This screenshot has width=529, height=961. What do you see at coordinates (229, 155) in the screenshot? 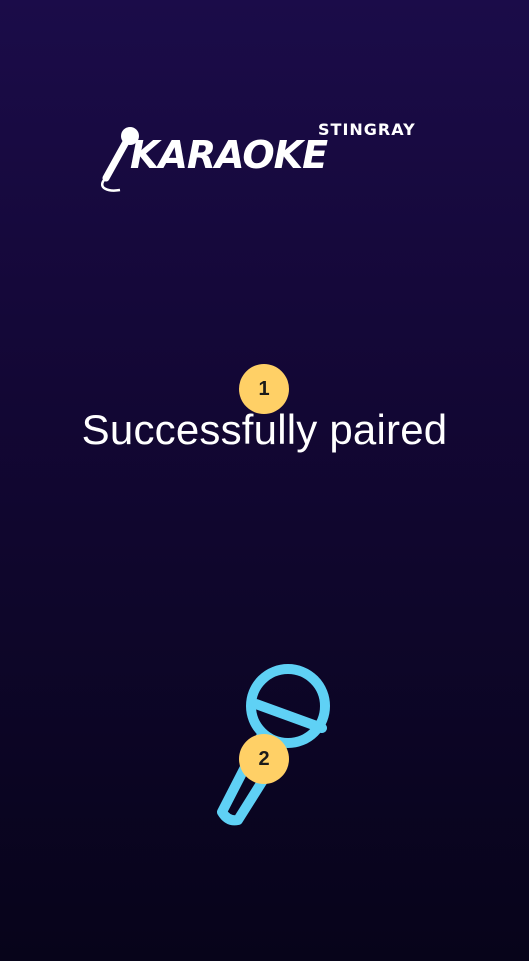
I see `logo-product-text: KARAOKE` at bounding box center [229, 155].